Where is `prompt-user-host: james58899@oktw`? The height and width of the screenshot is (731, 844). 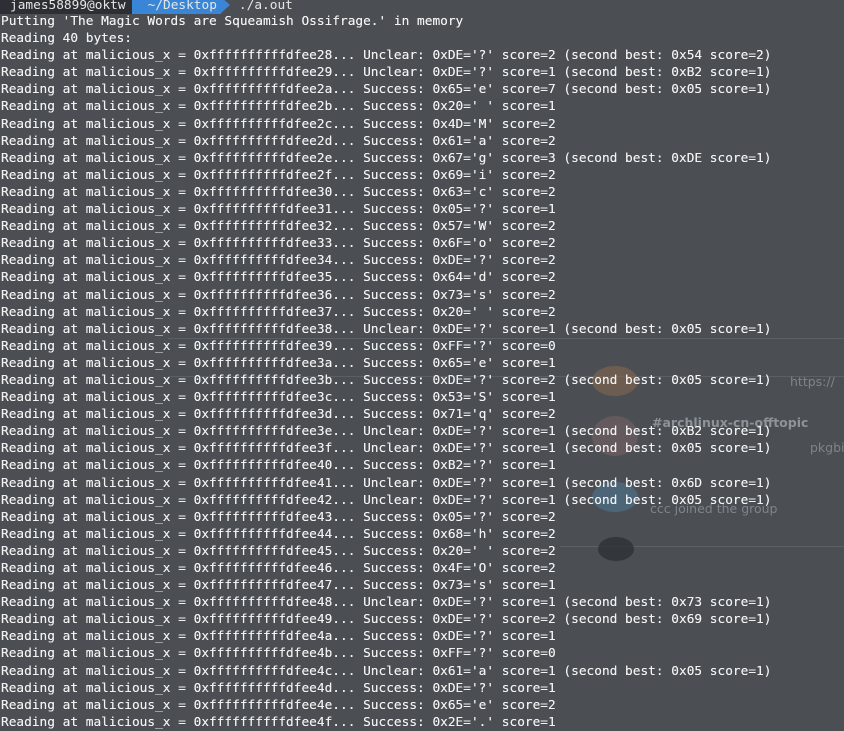
prompt-user-host: james58899@oktw is located at coordinates (70, 7).